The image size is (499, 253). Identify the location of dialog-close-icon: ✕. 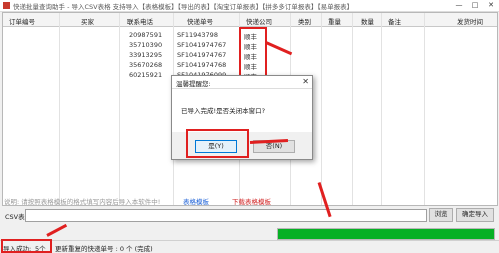
(305, 81).